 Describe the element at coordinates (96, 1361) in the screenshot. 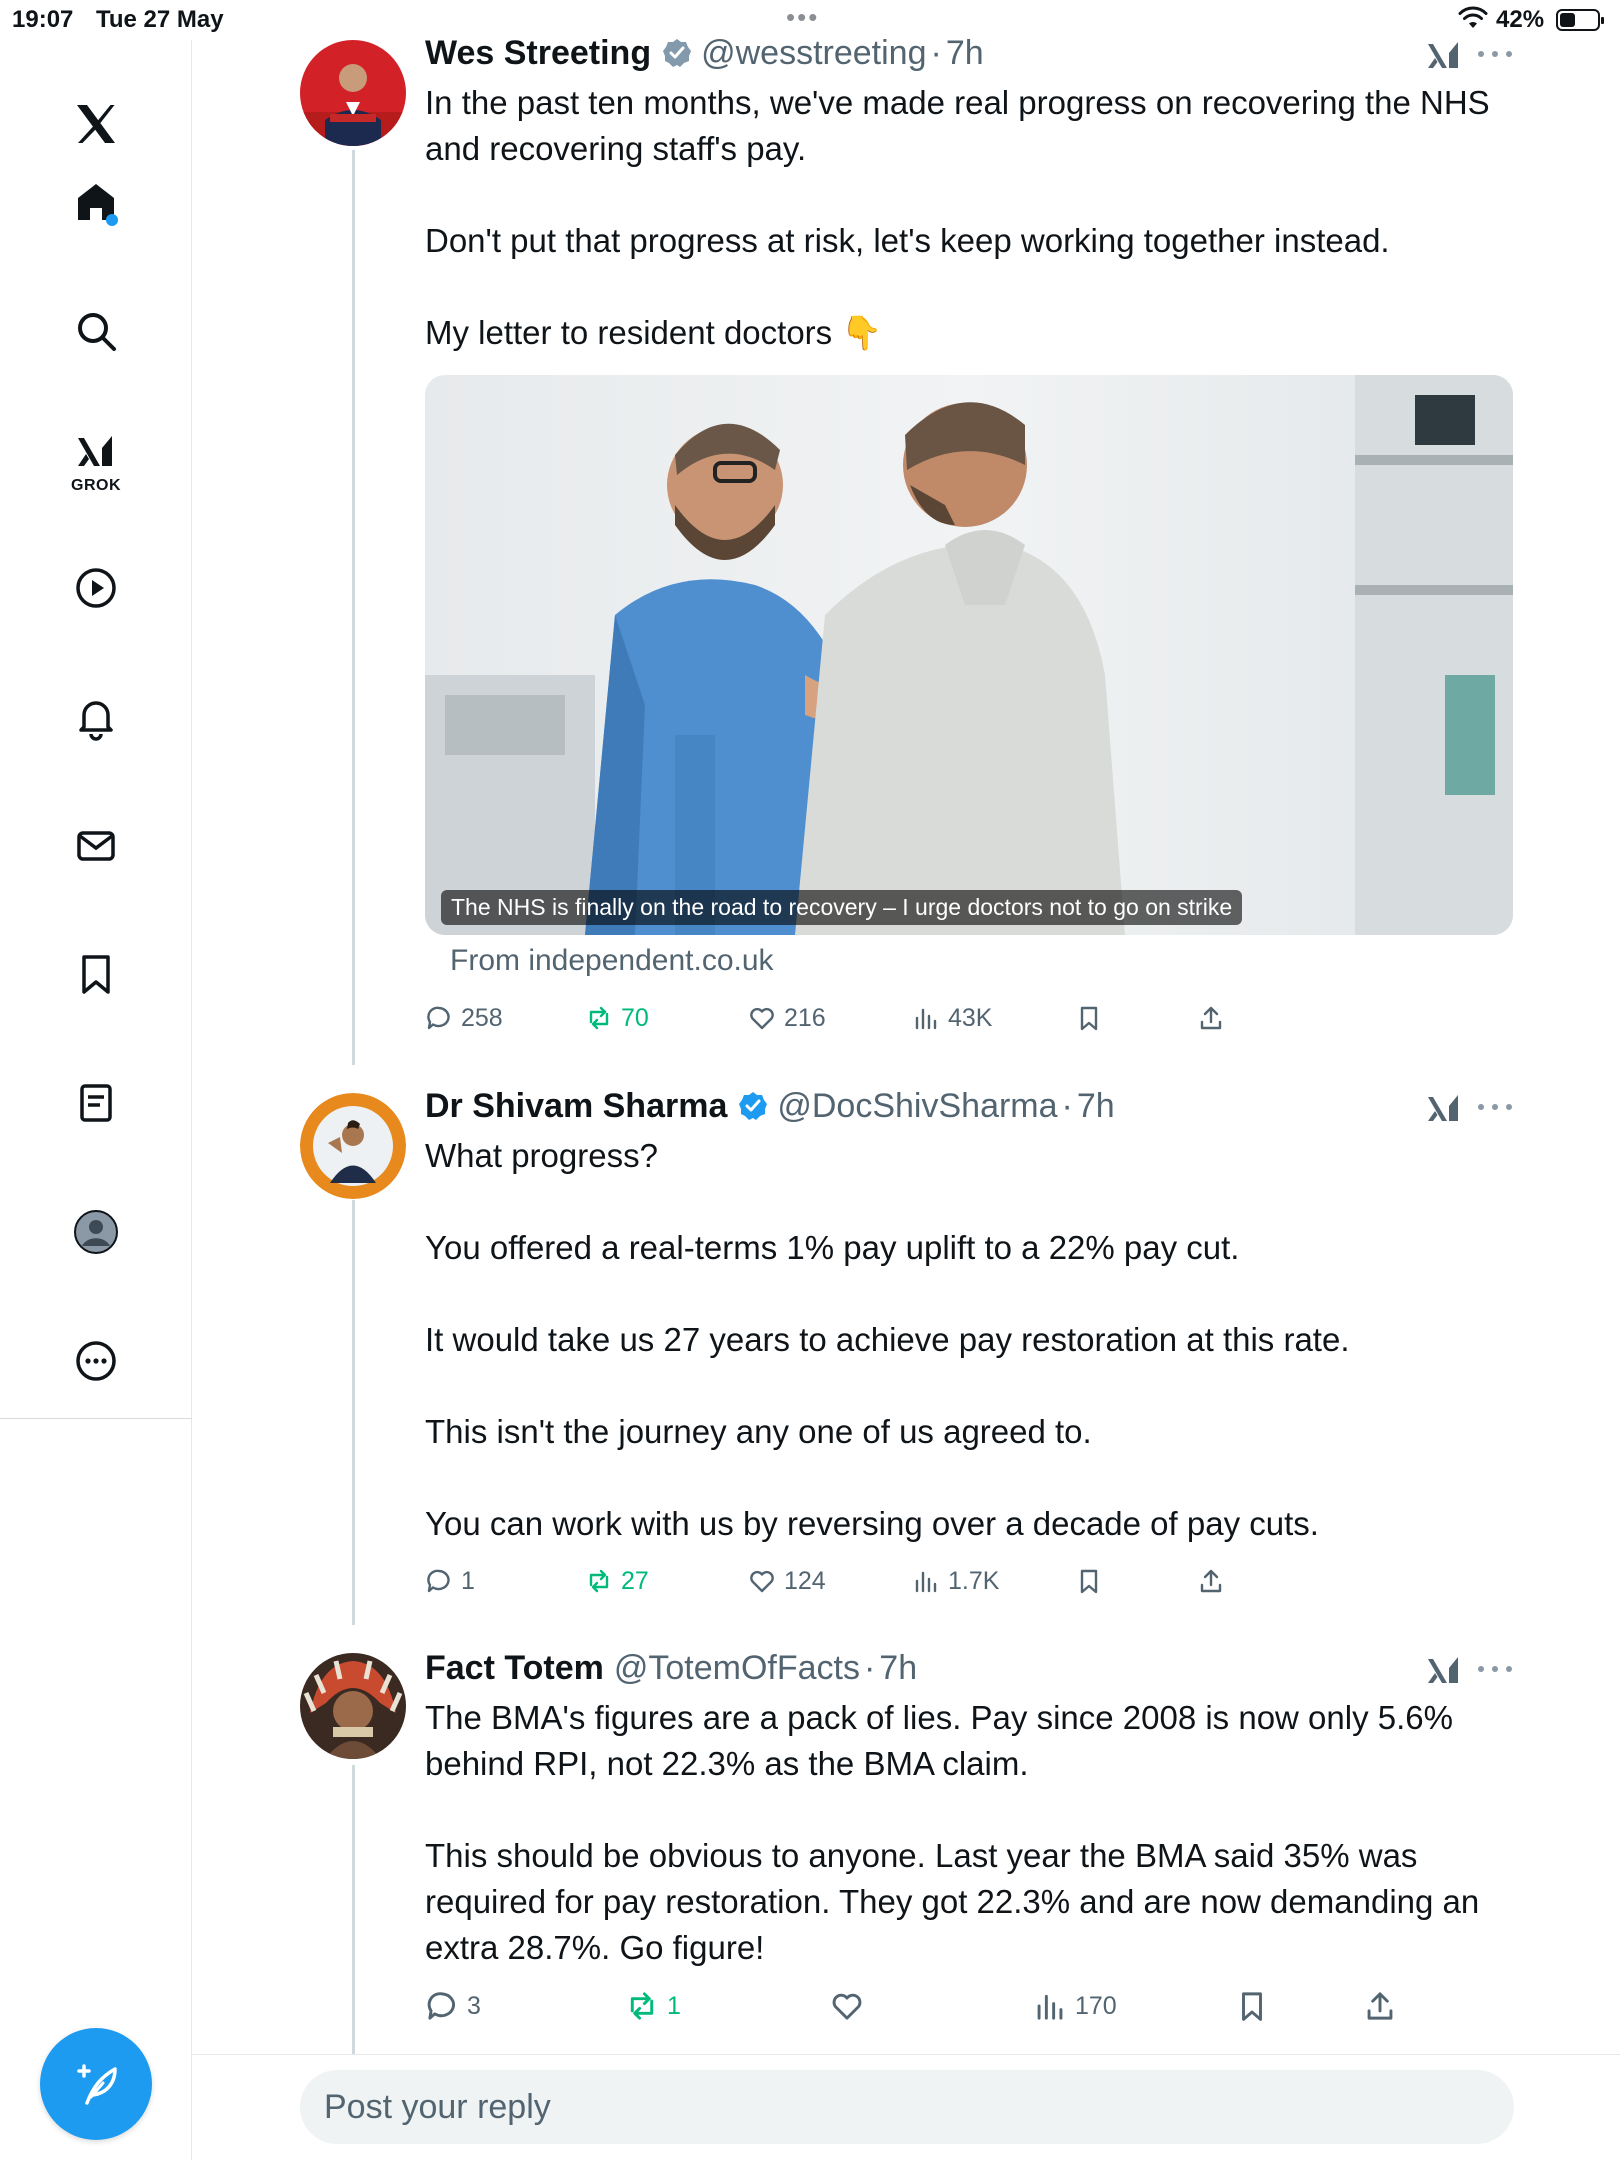

I see `more-circle-icon` at that location.